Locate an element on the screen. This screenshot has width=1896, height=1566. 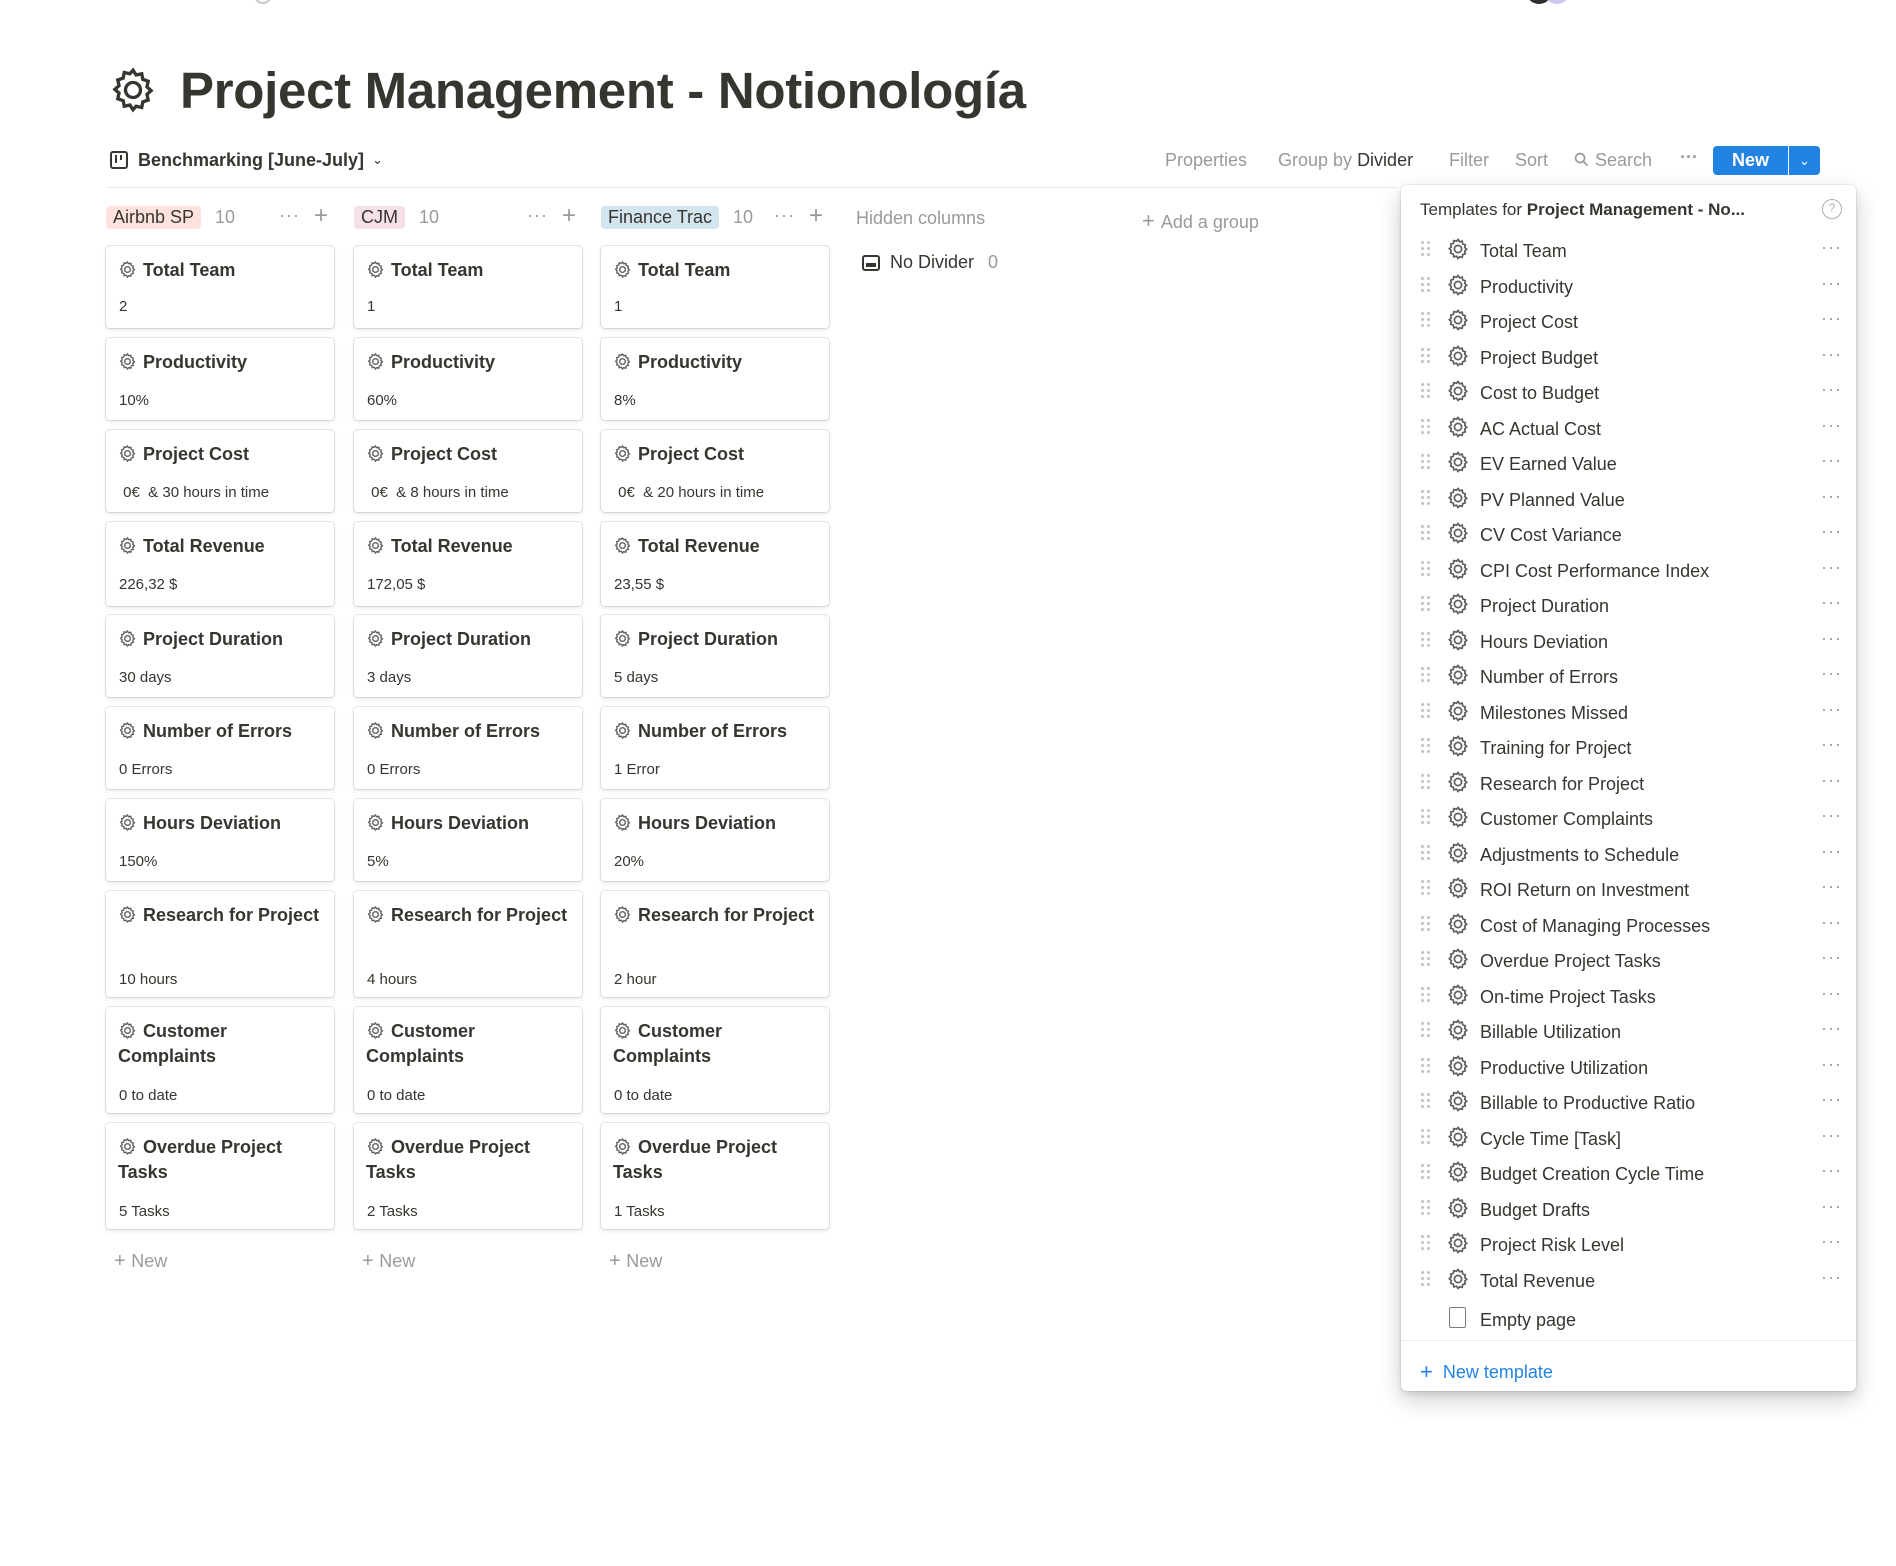
avatar is located at coordinates (1557, 2).